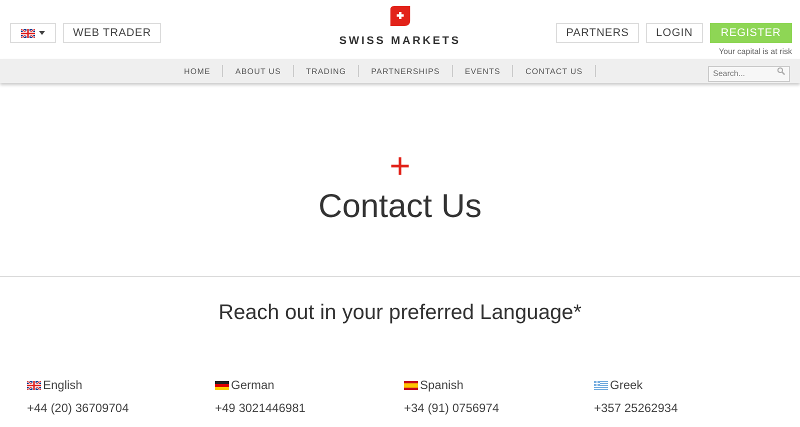 The width and height of the screenshot is (800, 427). Describe the element at coordinates (755, 51) in the screenshot. I see `risk-warning: Your capital is at risk` at that location.